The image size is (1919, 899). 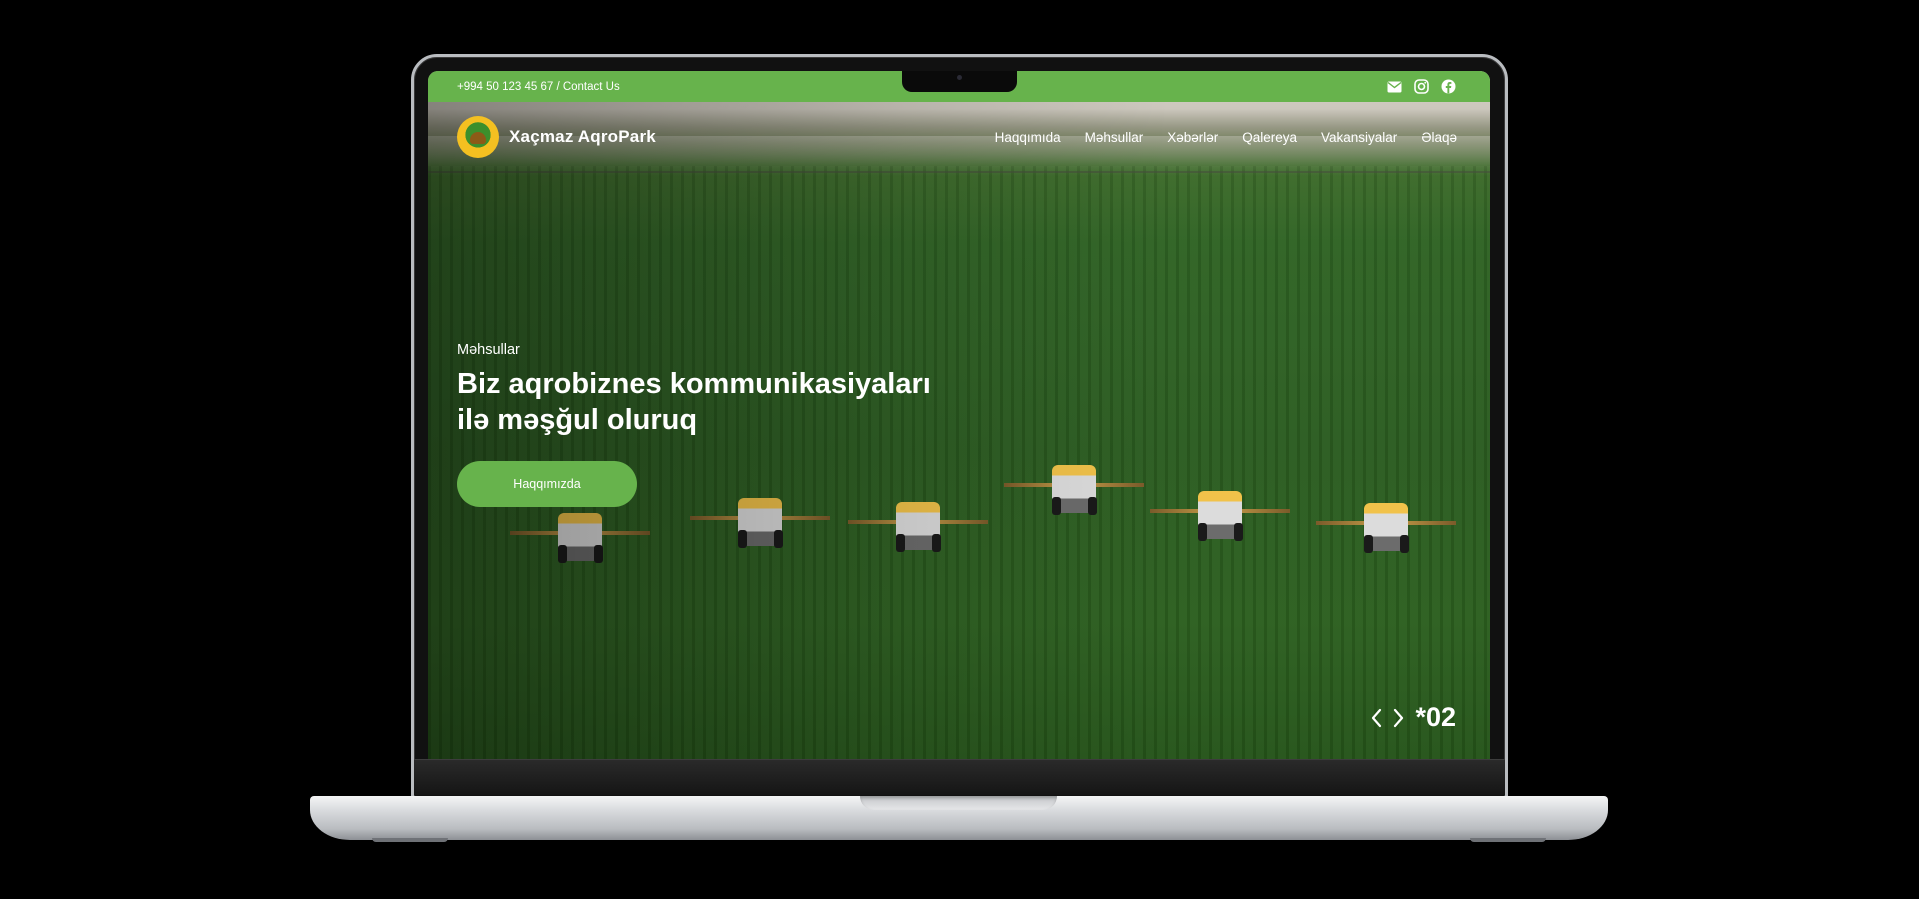 What do you see at coordinates (1411, 717) in the screenshot?
I see `slider-controls: *02` at bounding box center [1411, 717].